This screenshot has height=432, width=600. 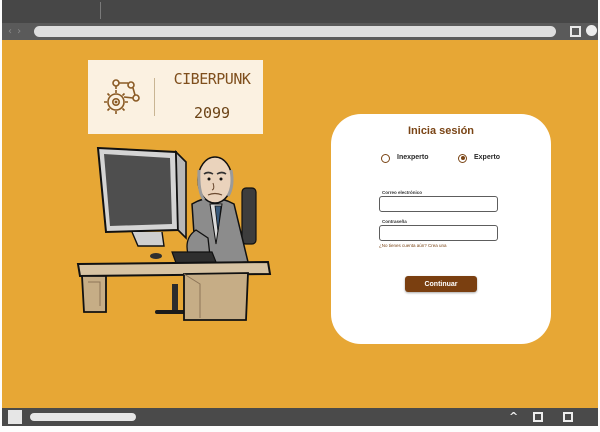 I want to click on brand-logo: CIBERPUNK 2099, so click(x=175, y=97).